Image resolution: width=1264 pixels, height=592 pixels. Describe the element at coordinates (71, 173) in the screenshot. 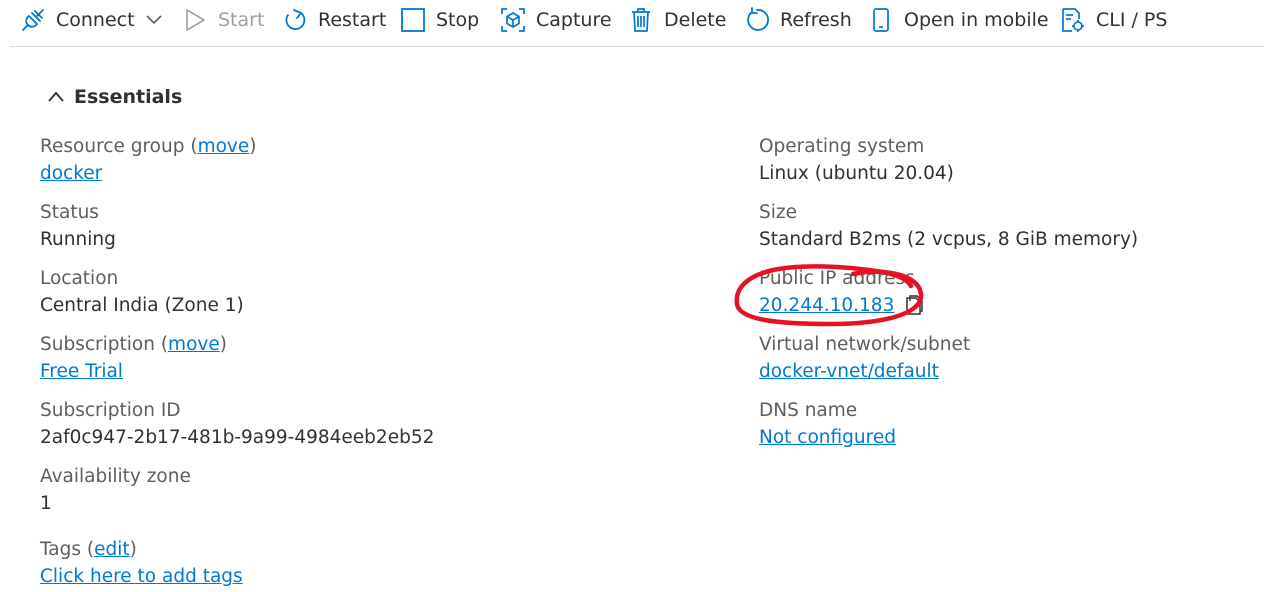

I see `resource-group-link: docker` at that location.